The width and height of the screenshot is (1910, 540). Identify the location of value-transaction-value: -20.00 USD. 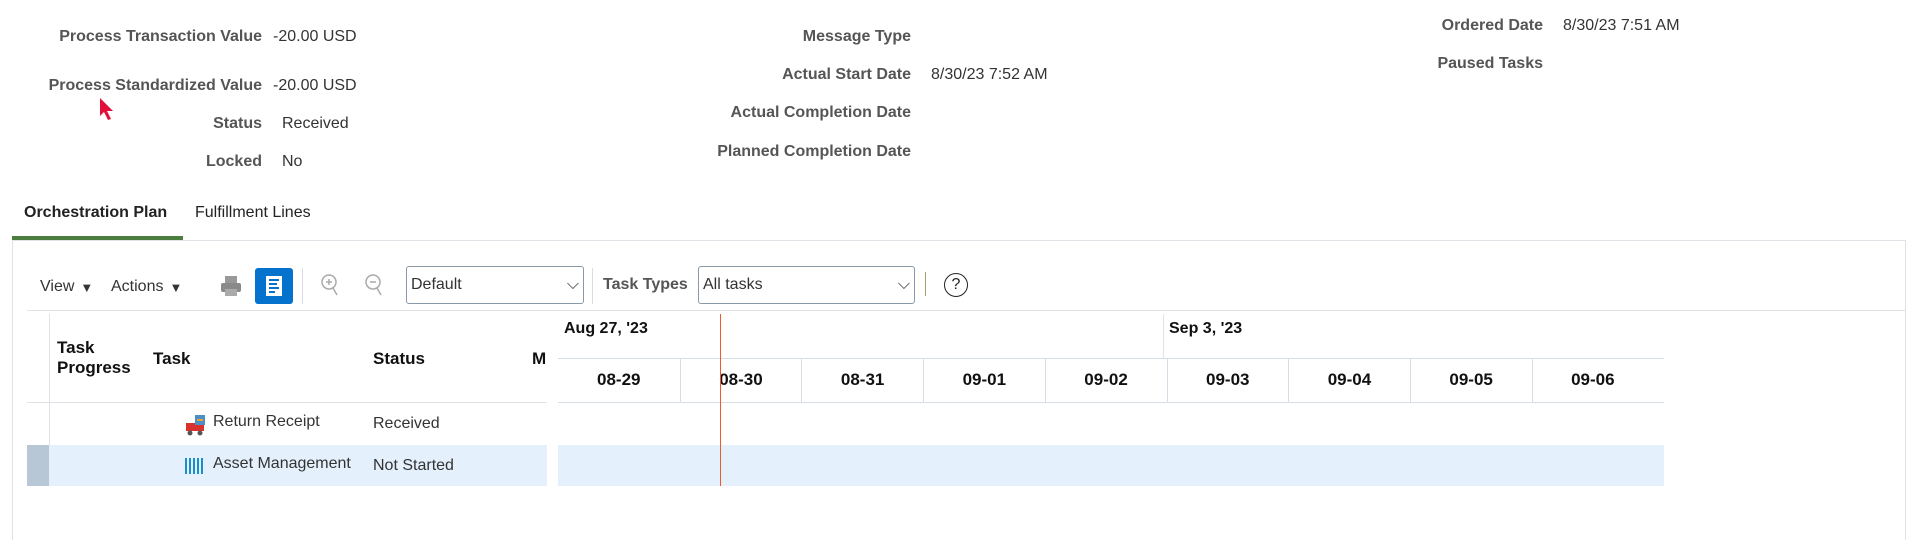
(315, 36).